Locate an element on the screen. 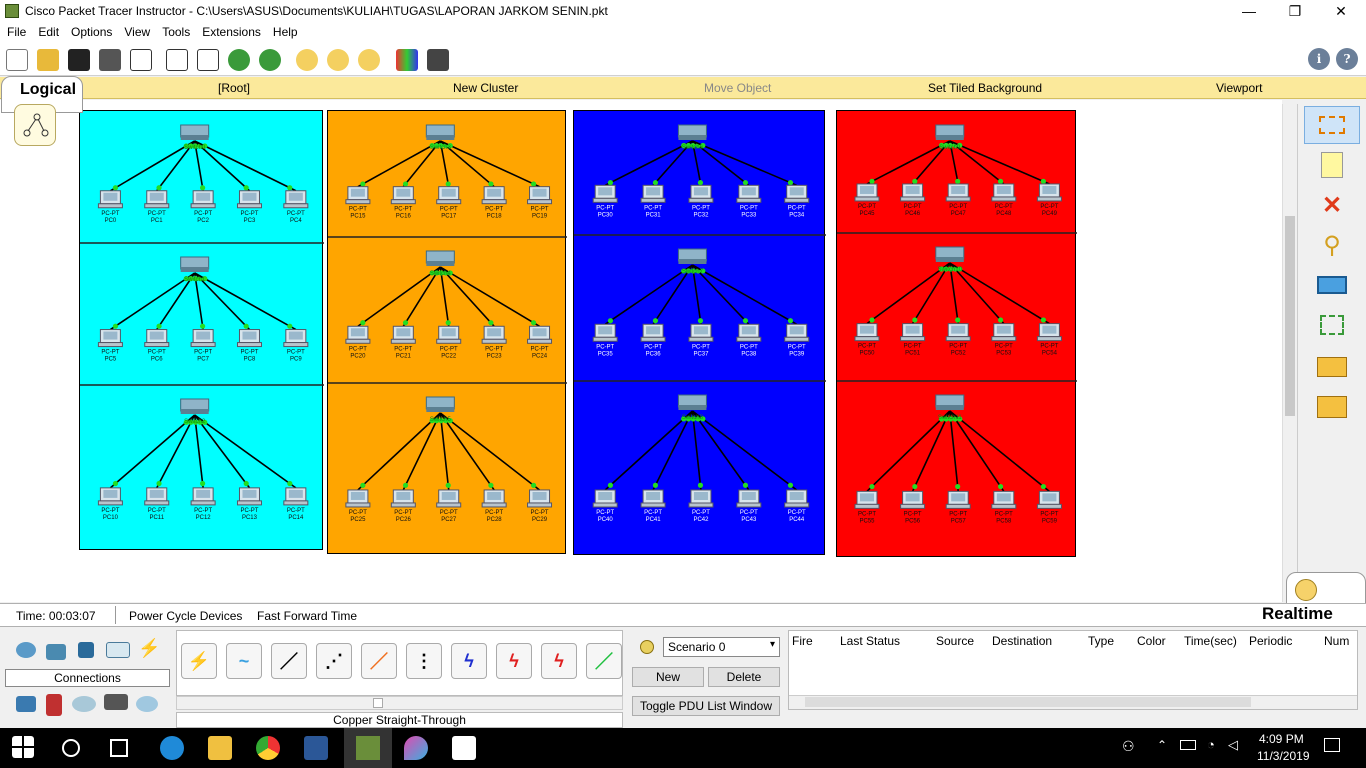 The image size is (1366, 768). column-fire: Fire is located at coordinates (802, 641).